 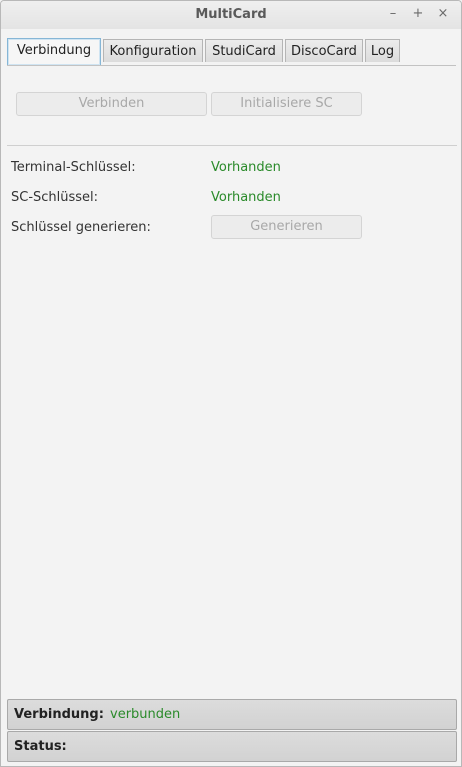 I want to click on tab-log: Log, so click(x=382, y=50).